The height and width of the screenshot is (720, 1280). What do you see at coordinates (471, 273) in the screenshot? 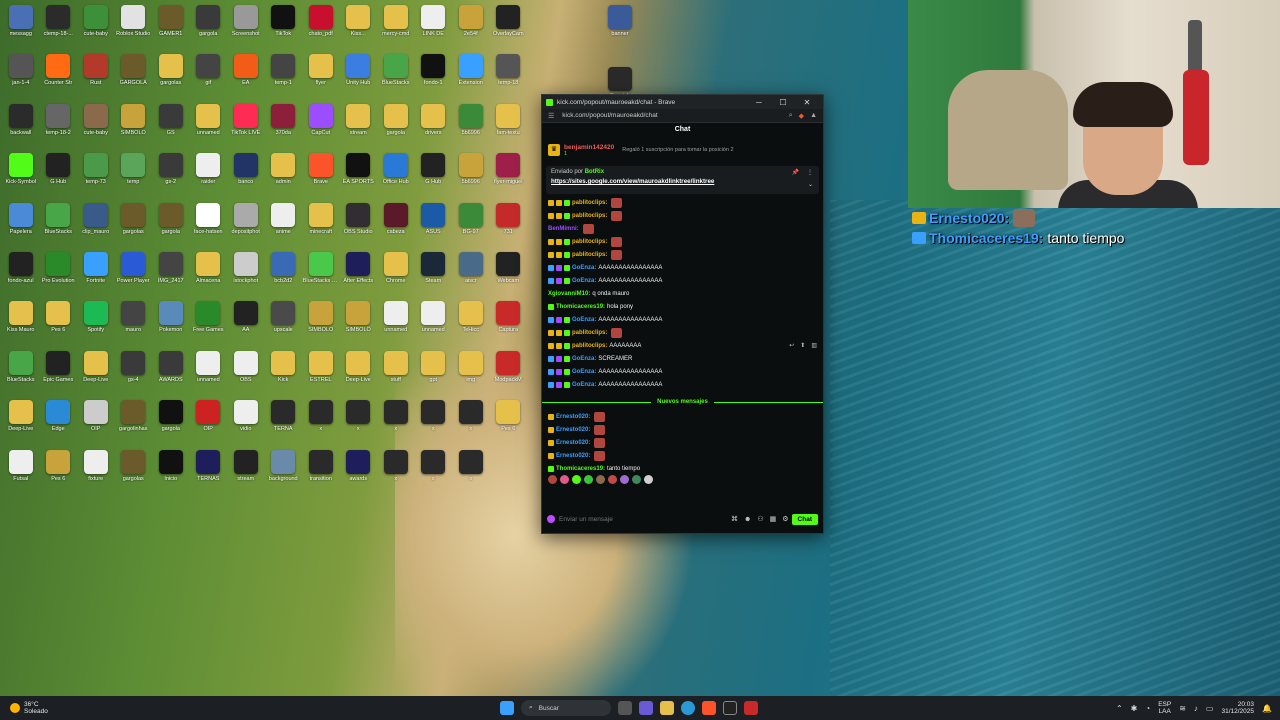
I see `desktop-icon: aiscr` at bounding box center [471, 273].